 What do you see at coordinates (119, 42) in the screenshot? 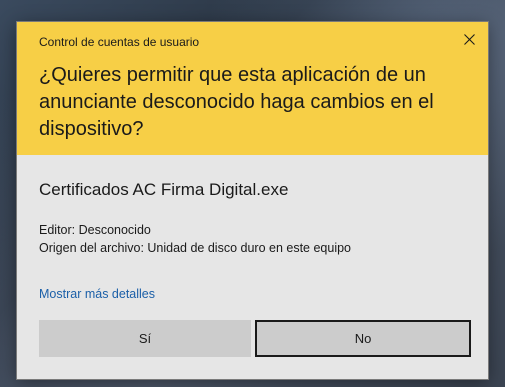
I see `dialog-title: Control de cuentas de usuario` at bounding box center [119, 42].